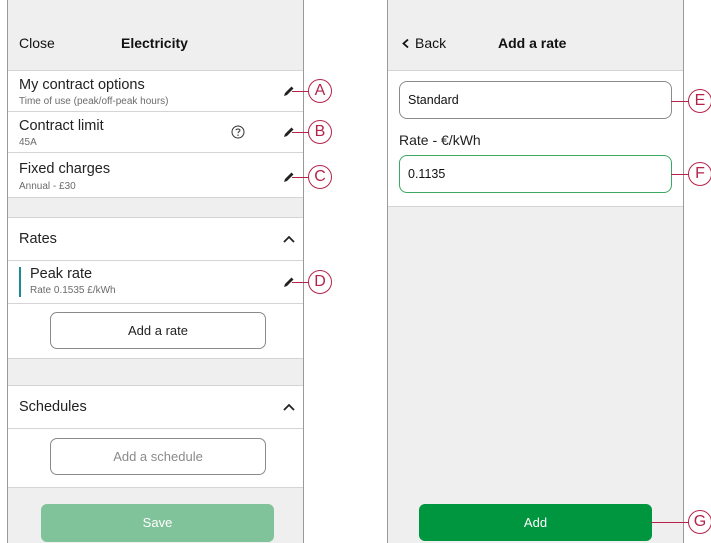 This screenshot has width=711, height=543. I want to click on help-circle-icon, so click(238, 132).